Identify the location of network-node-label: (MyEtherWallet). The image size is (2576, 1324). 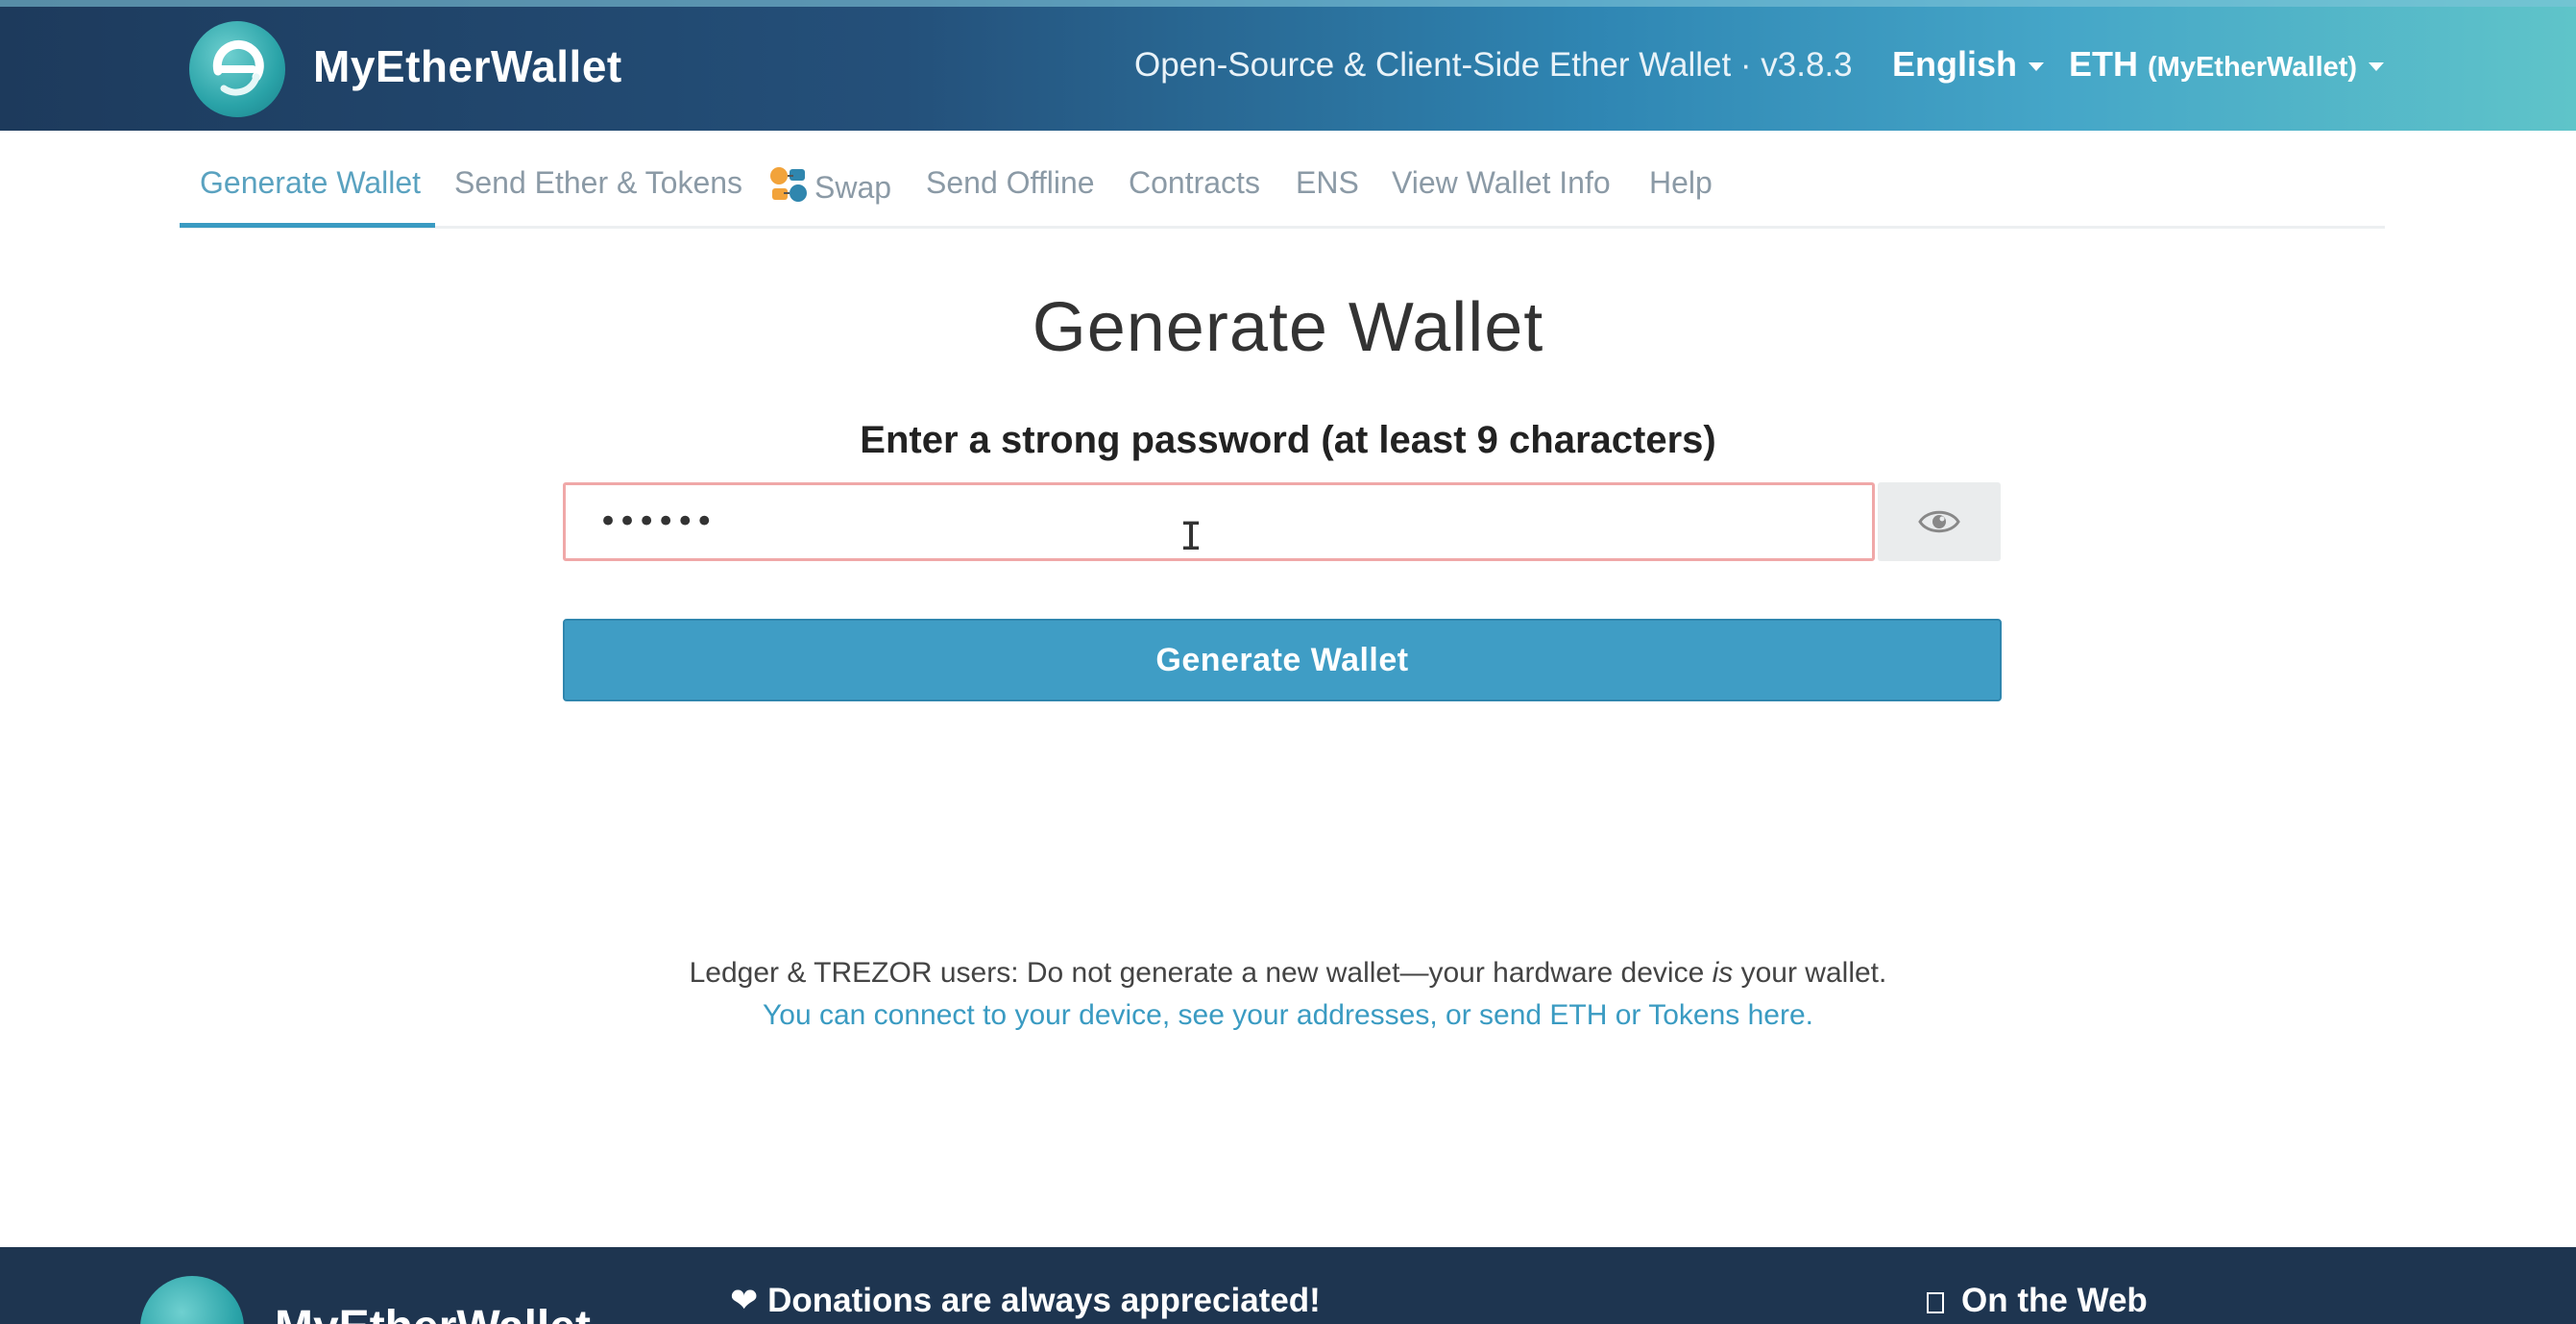
(2253, 67).